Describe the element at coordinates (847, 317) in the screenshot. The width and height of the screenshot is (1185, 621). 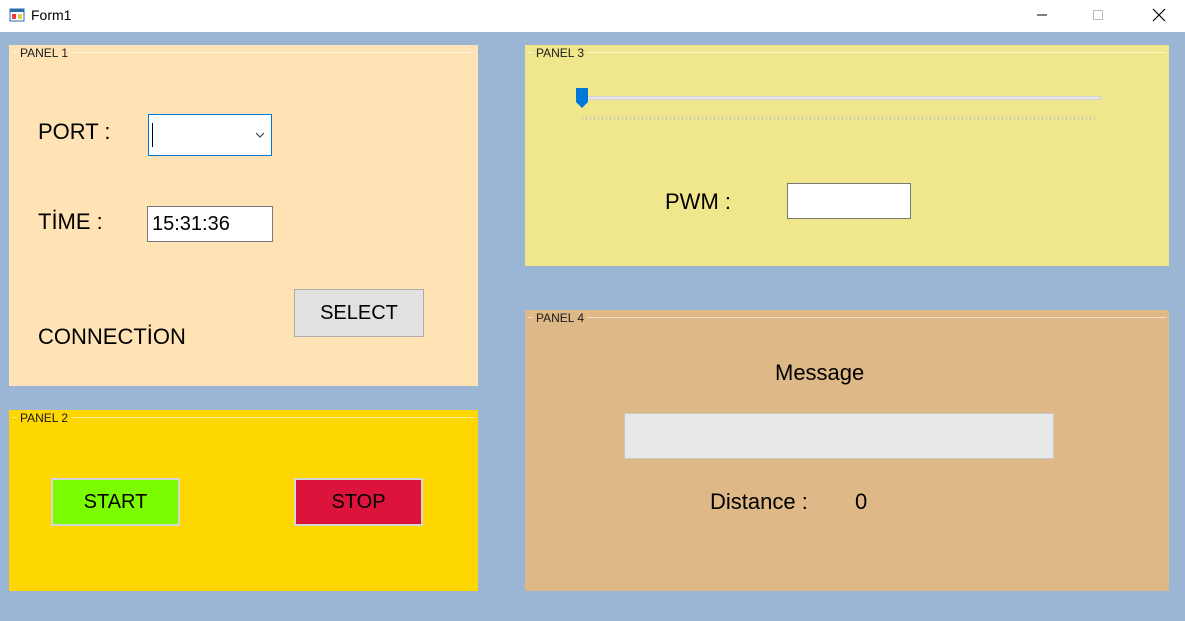
I see `panel-4-border` at that location.